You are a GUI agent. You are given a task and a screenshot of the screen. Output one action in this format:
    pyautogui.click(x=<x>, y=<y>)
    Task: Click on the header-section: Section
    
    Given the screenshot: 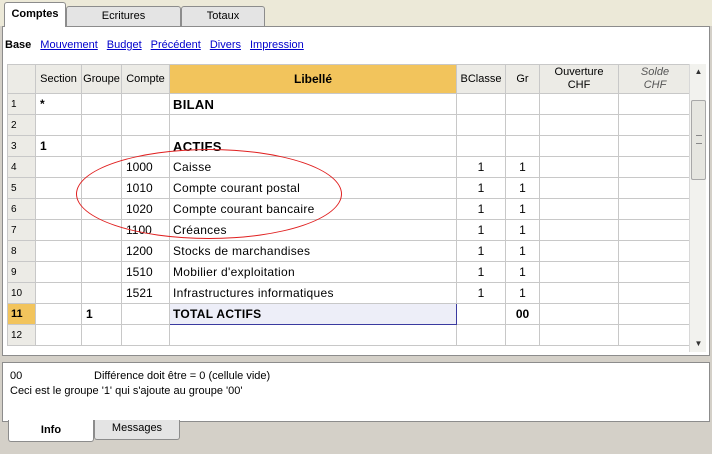 What is the action you would take?
    pyautogui.click(x=58, y=79)
    